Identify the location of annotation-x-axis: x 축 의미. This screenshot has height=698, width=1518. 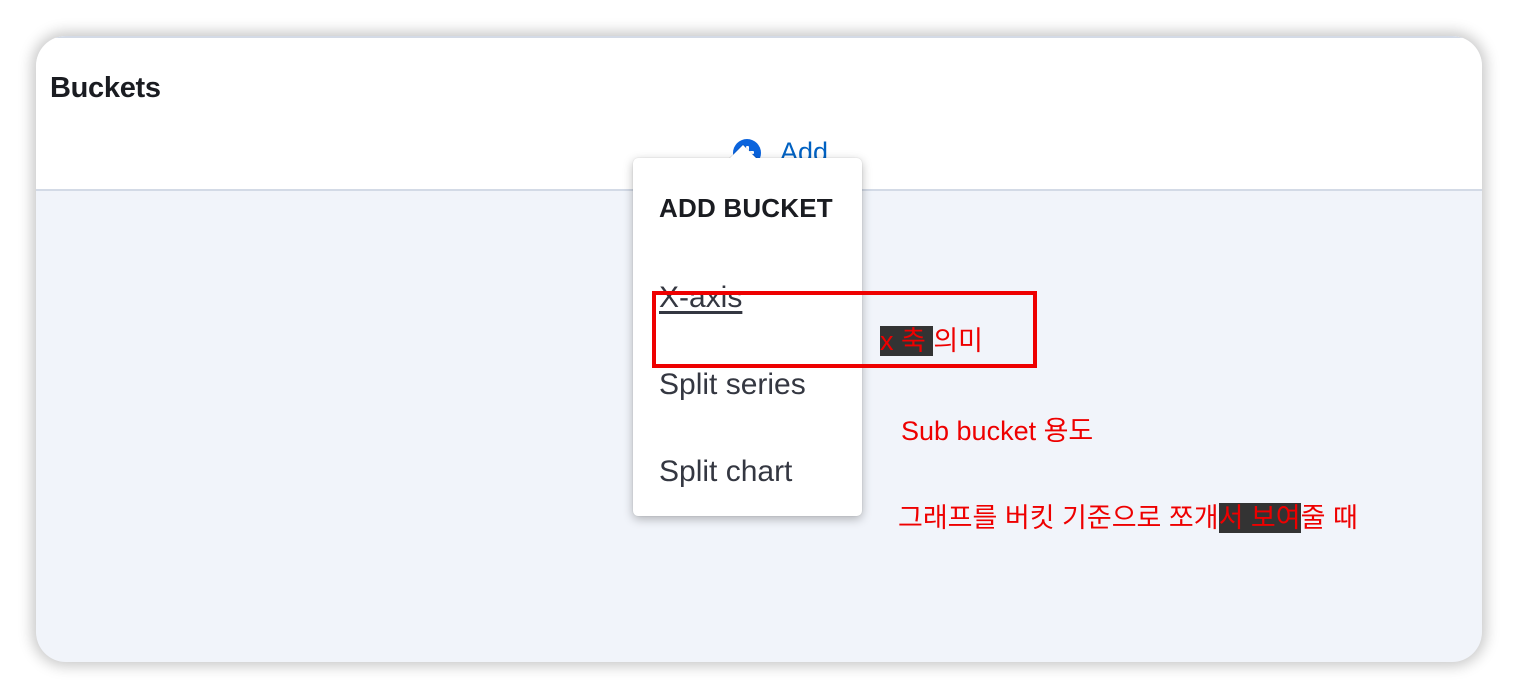
(931, 338).